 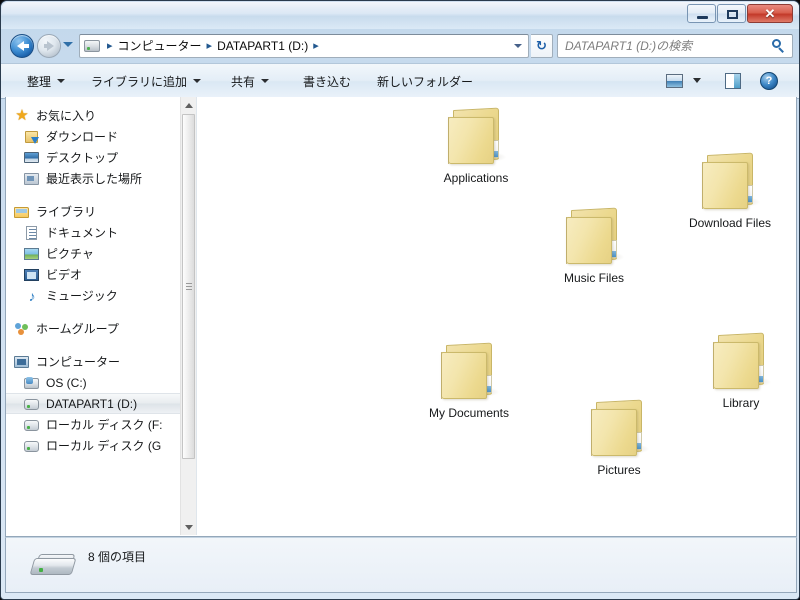 I want to click on close-icon: ✕, so click(x=770, y=13).